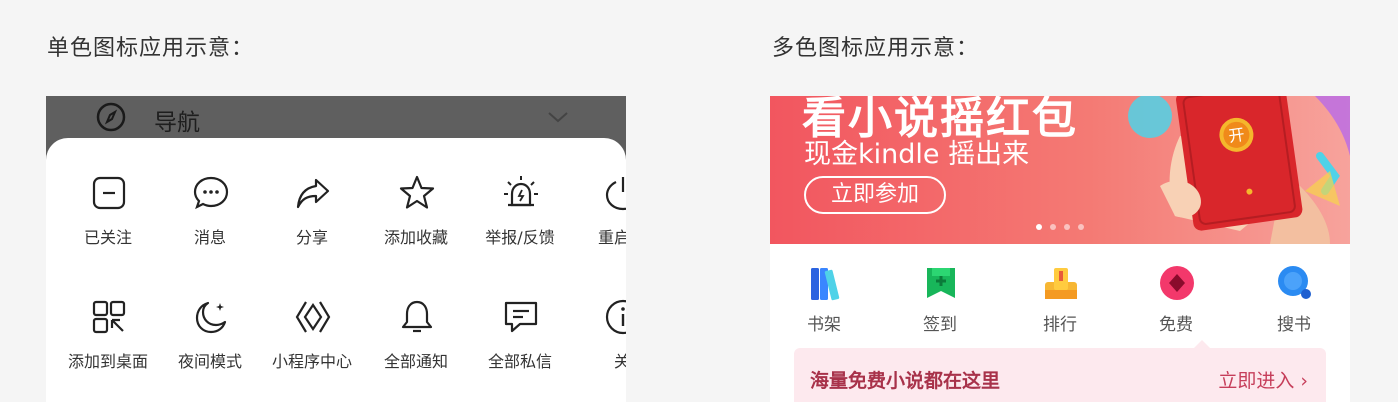  I want to click on action-add-favorite: 添加收藏, so click(416, 229).